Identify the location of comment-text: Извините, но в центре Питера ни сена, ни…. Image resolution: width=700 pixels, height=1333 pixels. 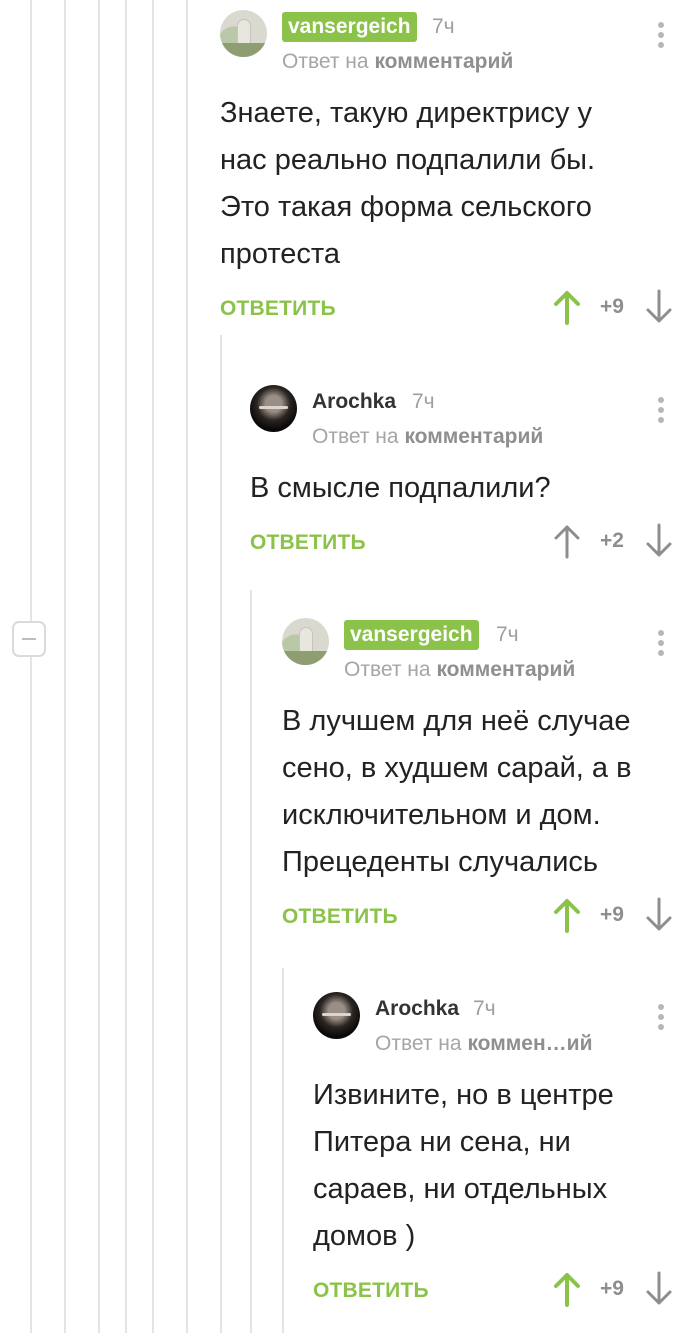
(463, 1165).